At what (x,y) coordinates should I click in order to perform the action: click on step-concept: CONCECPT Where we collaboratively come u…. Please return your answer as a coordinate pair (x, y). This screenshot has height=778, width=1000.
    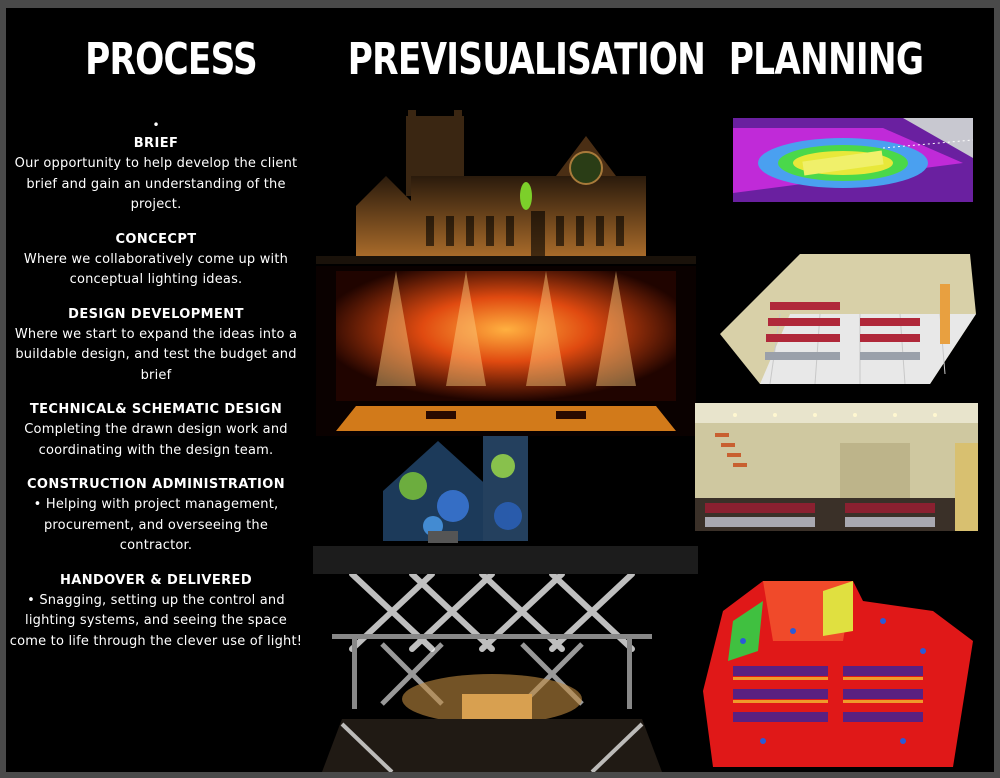
    Looking at the image, I should click on (156, 260).